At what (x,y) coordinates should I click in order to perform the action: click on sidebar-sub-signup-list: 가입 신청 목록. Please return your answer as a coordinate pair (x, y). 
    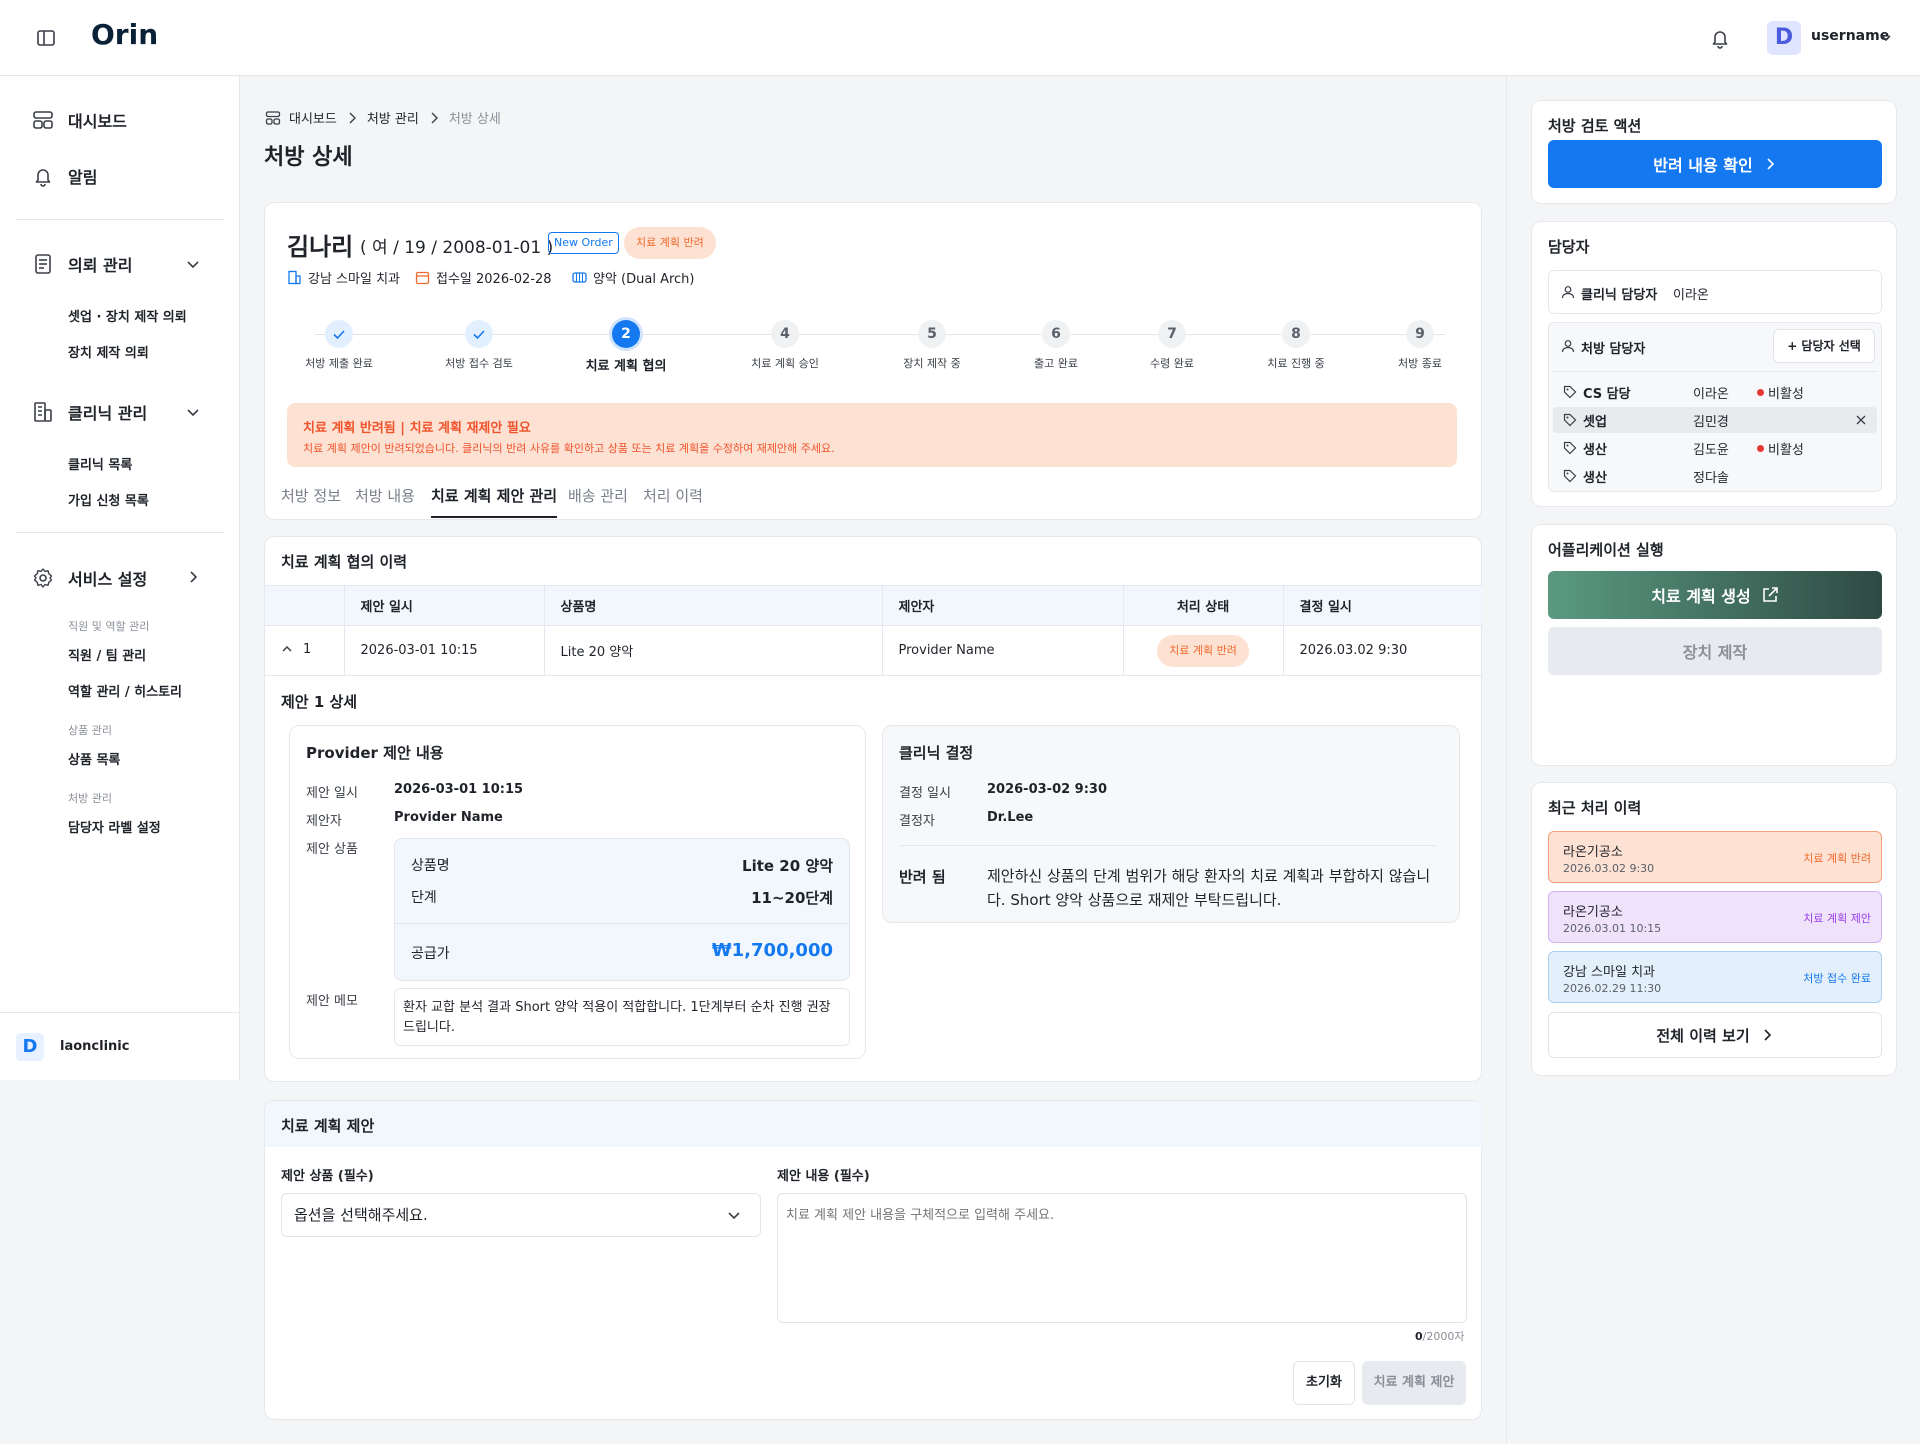
    Looking at the image, I should click on (108, 499).